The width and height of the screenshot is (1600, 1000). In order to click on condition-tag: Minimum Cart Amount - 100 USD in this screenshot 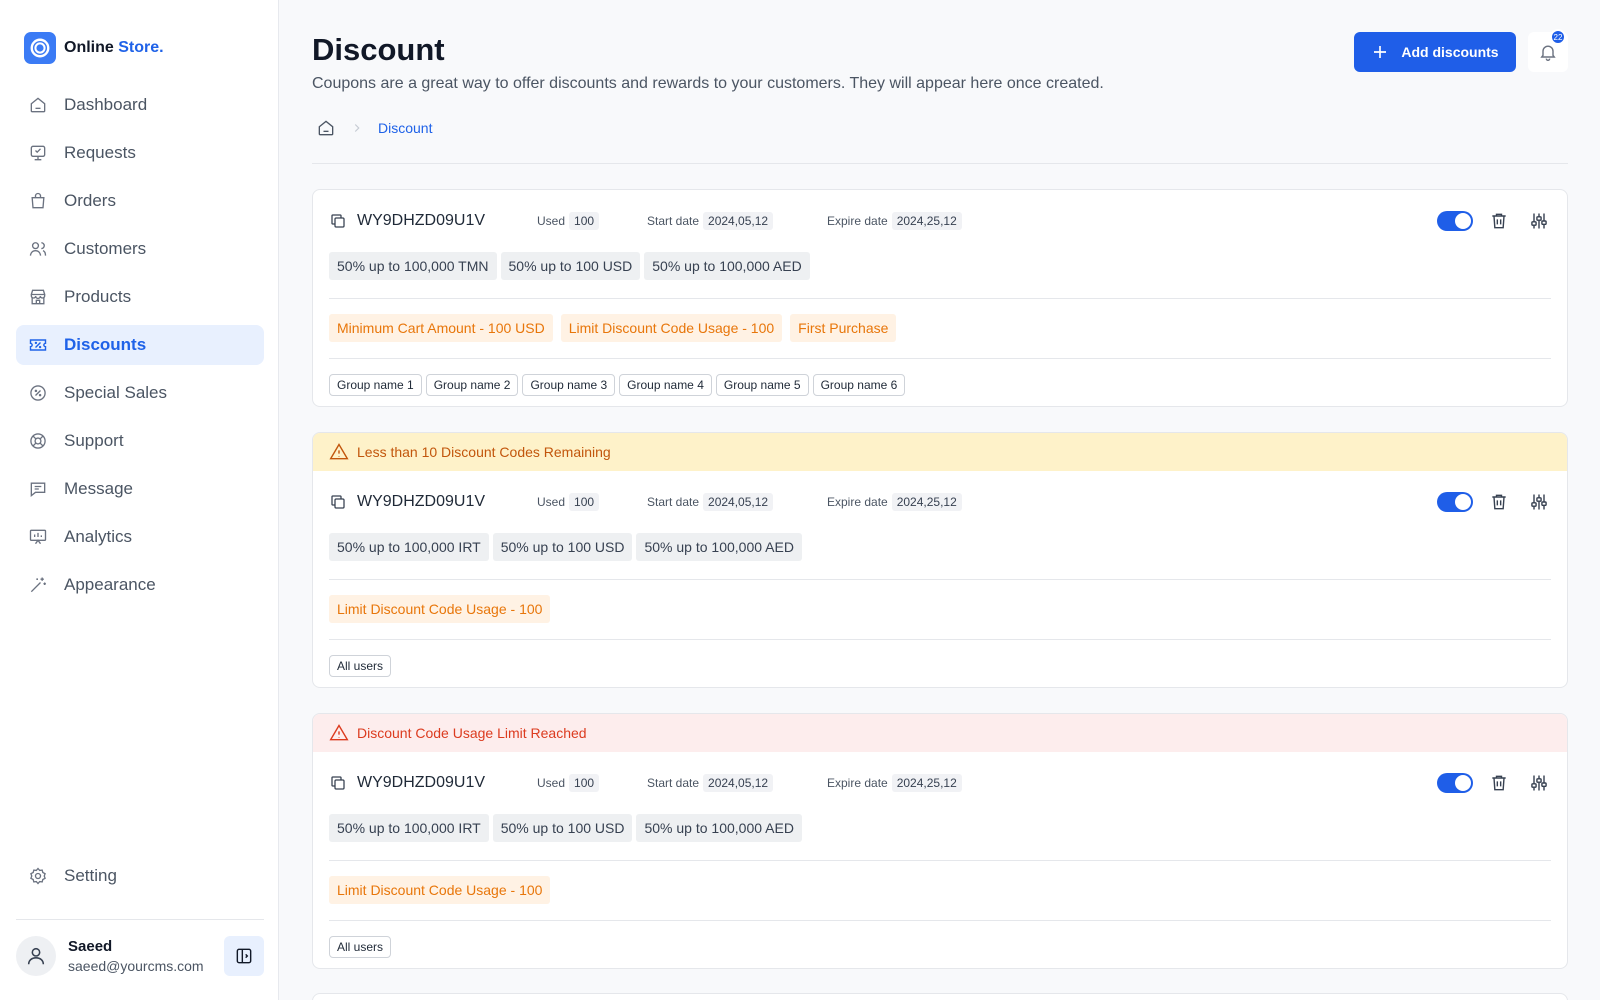, I will do `click(441, 328)`.